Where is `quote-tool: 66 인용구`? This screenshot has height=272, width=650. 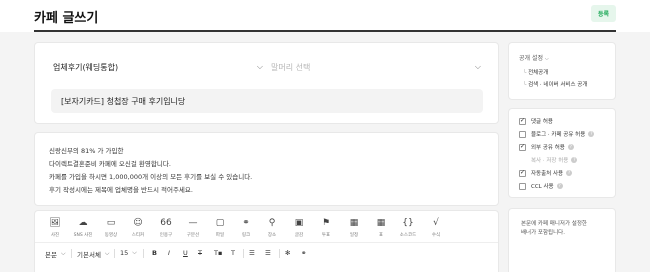
quote-tool: 66 인용구 is located at coordinates (166, 228).